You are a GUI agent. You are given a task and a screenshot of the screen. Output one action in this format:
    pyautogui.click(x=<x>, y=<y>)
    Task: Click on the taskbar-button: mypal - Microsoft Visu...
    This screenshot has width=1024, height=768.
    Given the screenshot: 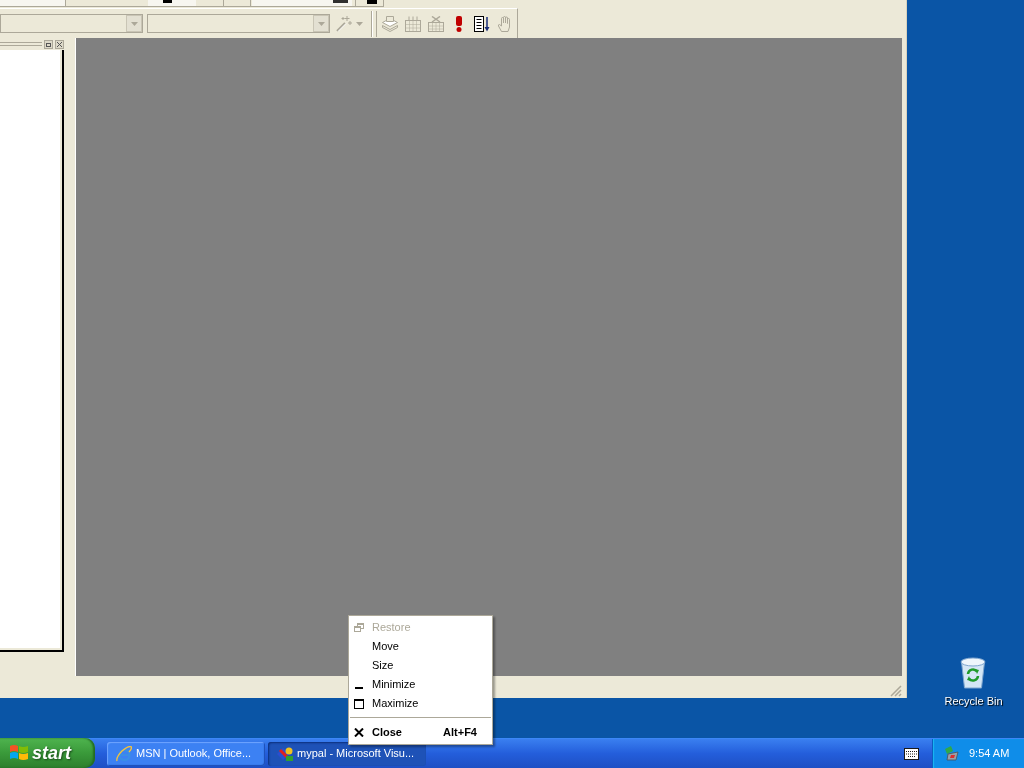 What is the action you would take?
    pyautogui.click(x=347, y=753)
    